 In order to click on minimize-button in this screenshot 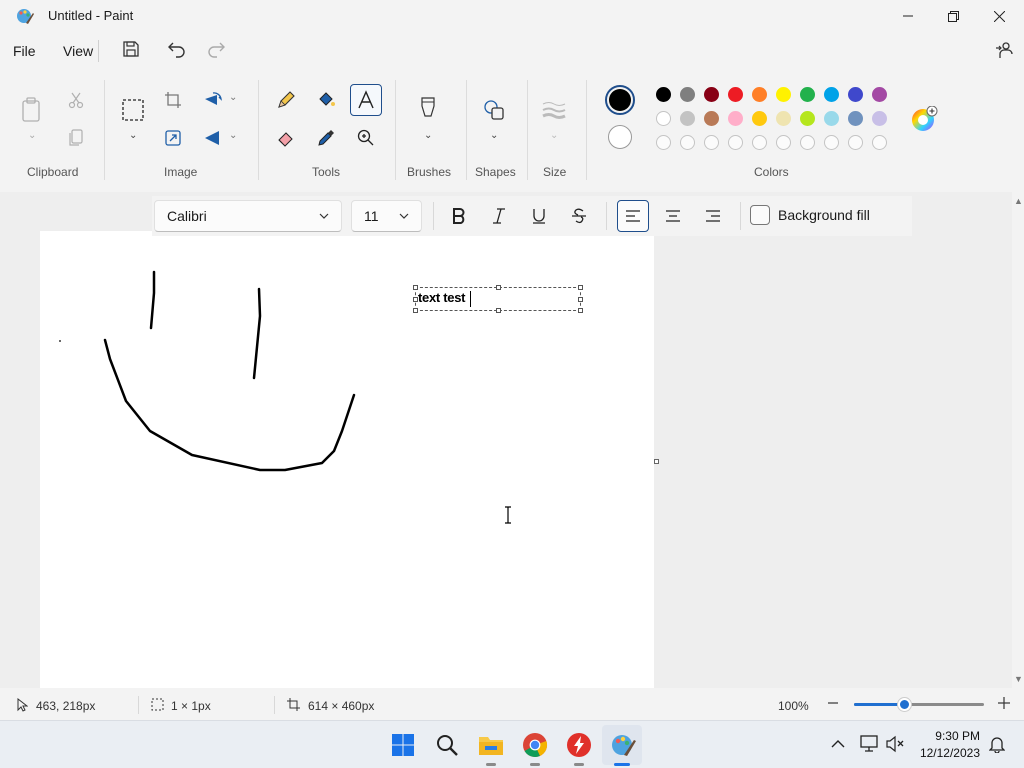, I will do `click(908, 16)`.